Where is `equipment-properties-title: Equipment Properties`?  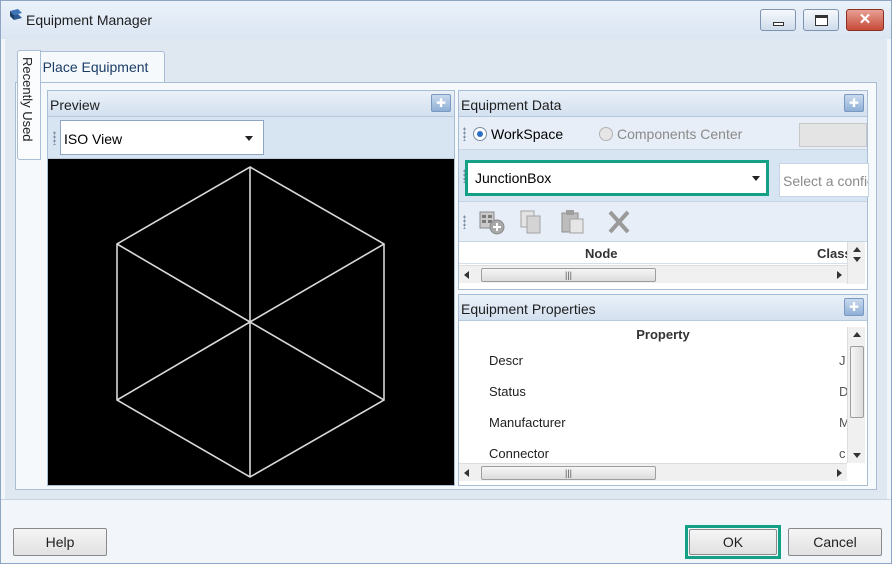
equipment-properties-title: Equipment Properties is located at coordinates (528, 309).